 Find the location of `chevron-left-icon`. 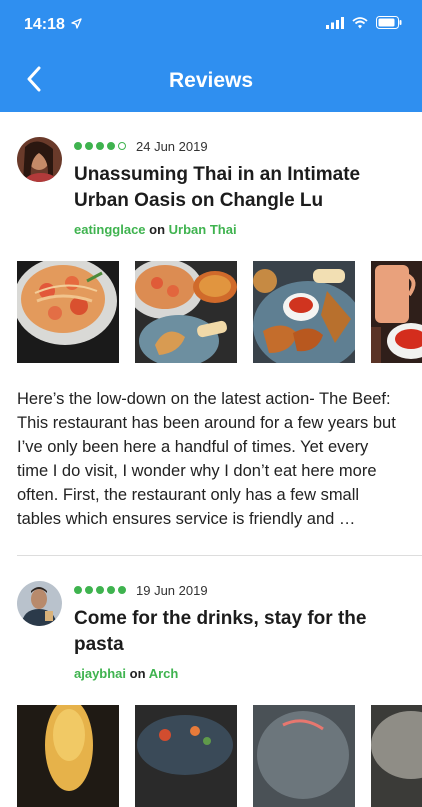

chevron-left-icon is located at coordinates (34, 81).